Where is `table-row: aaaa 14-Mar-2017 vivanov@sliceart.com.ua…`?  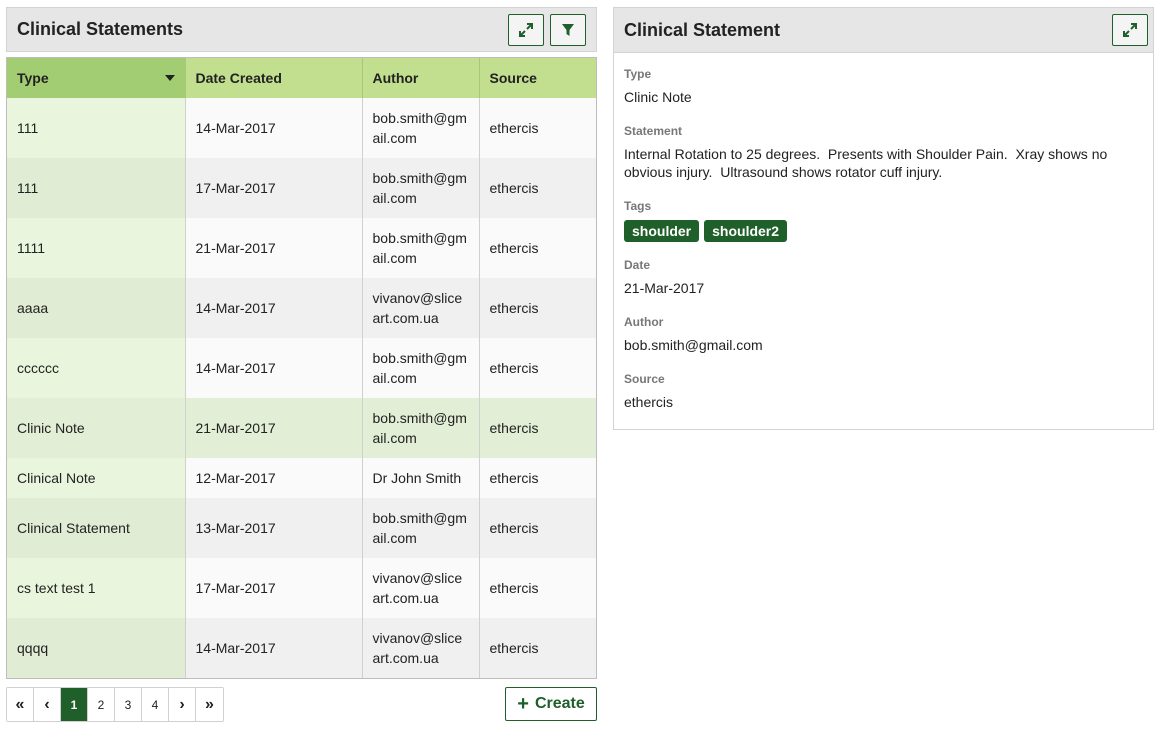 table-row: aaaa 14-Mar-2017 vivanov@sliceart.com.ua… is located at coordinates (301, 308).